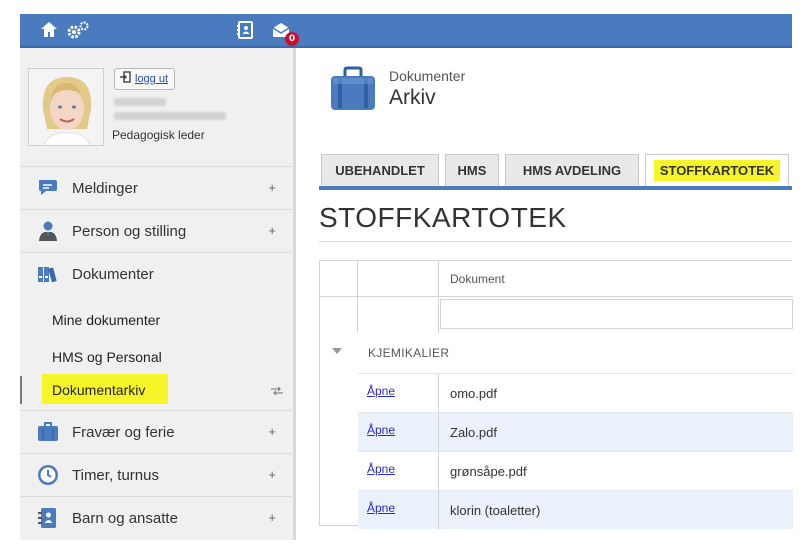  What do you see at coordinates (158, 135) in the screenshot?
I see `user-role: Pedagogisk leder` at bounding box center [158, 135].